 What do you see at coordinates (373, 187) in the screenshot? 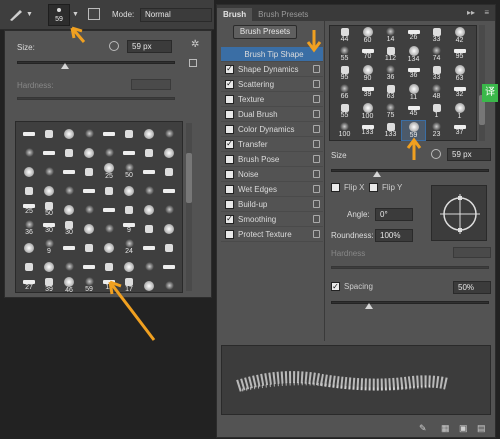
I see `flip-y-box` at bounding box center [373, 187].